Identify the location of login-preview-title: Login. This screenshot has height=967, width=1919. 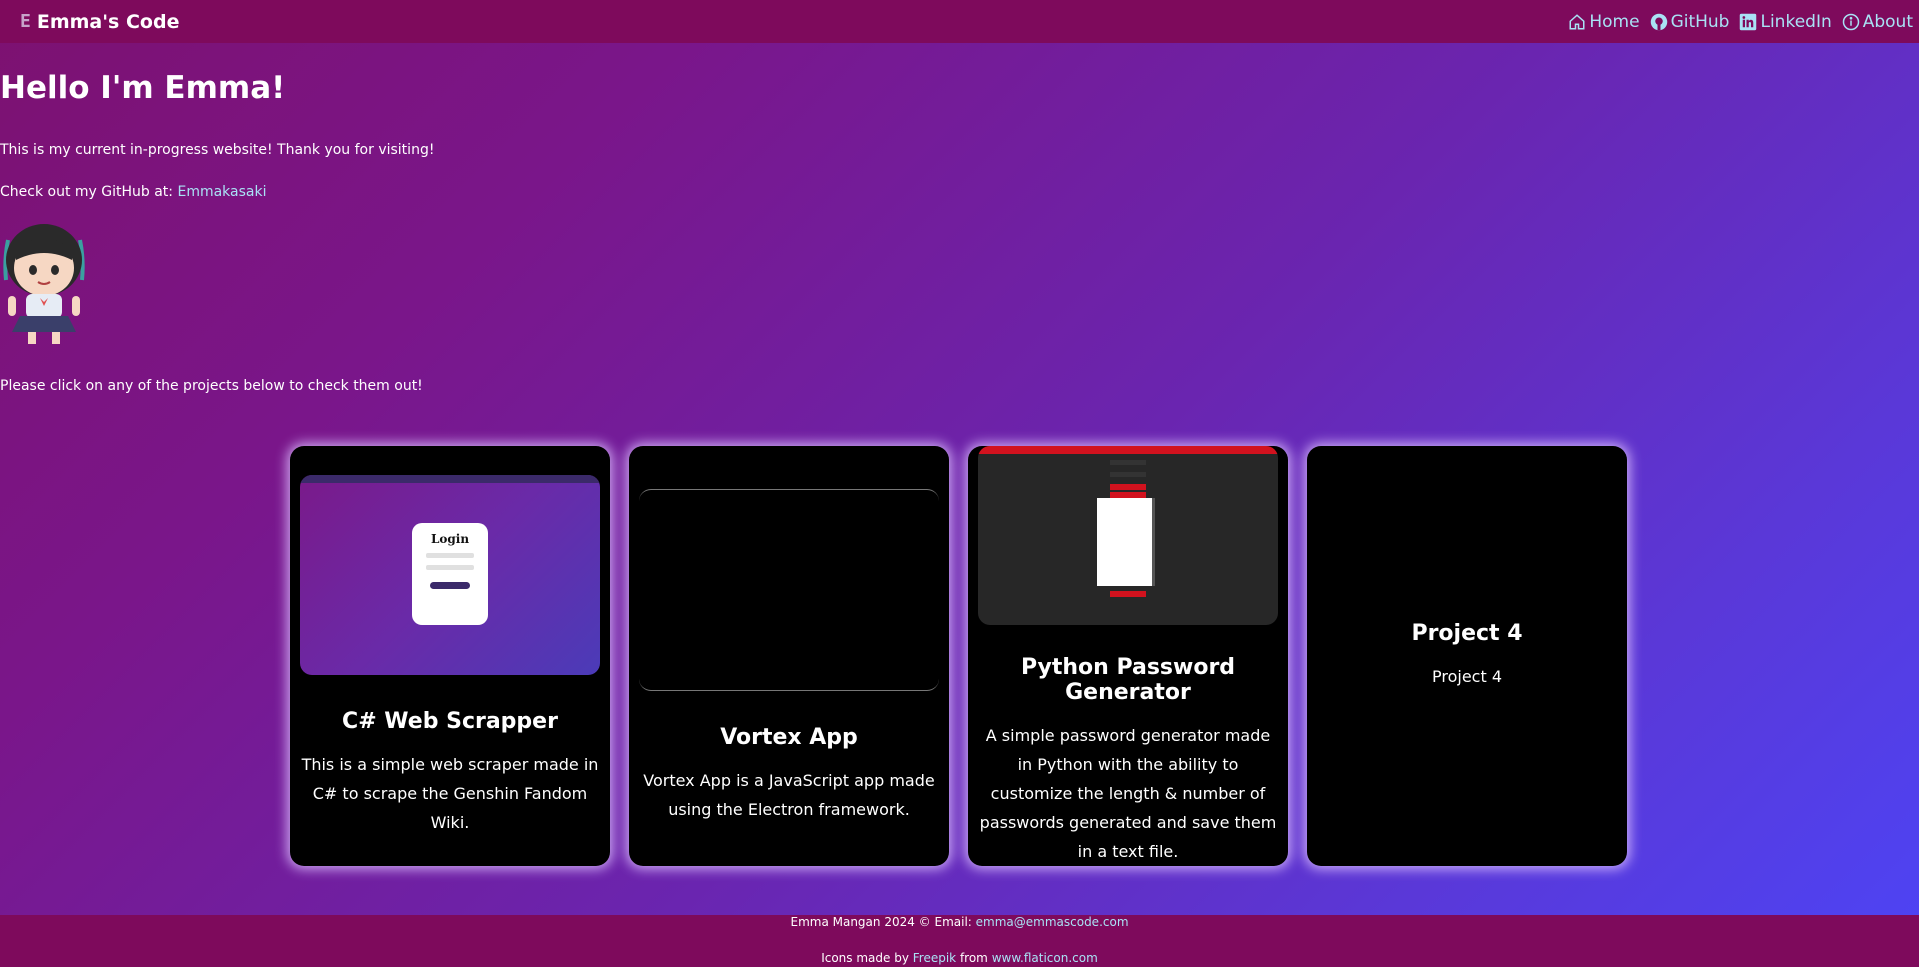
(450, 539).